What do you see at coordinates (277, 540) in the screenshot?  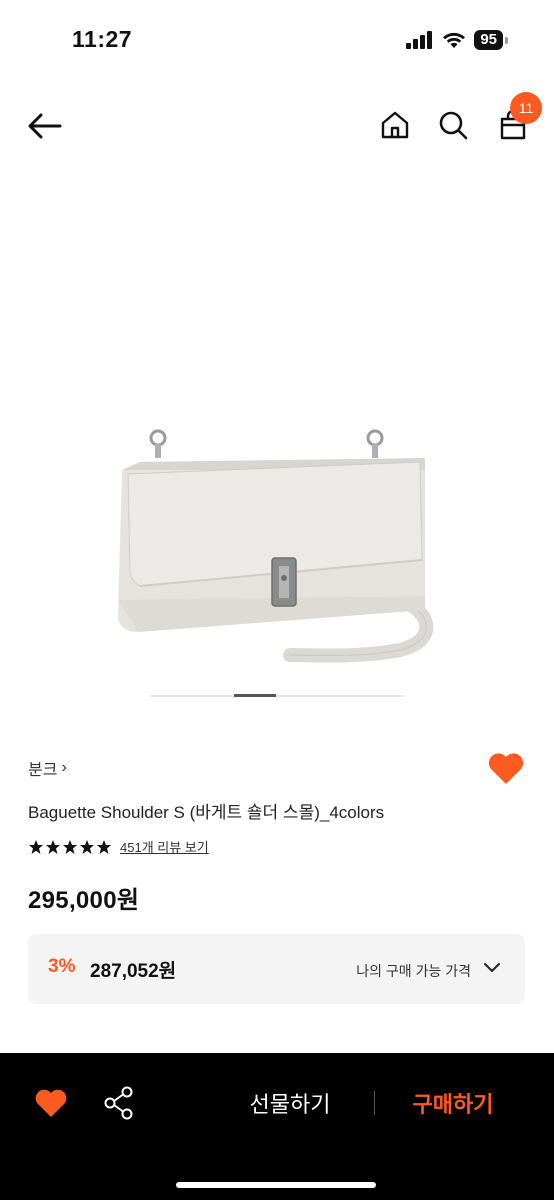 I see `product-image` at bounding box center [277, 540].